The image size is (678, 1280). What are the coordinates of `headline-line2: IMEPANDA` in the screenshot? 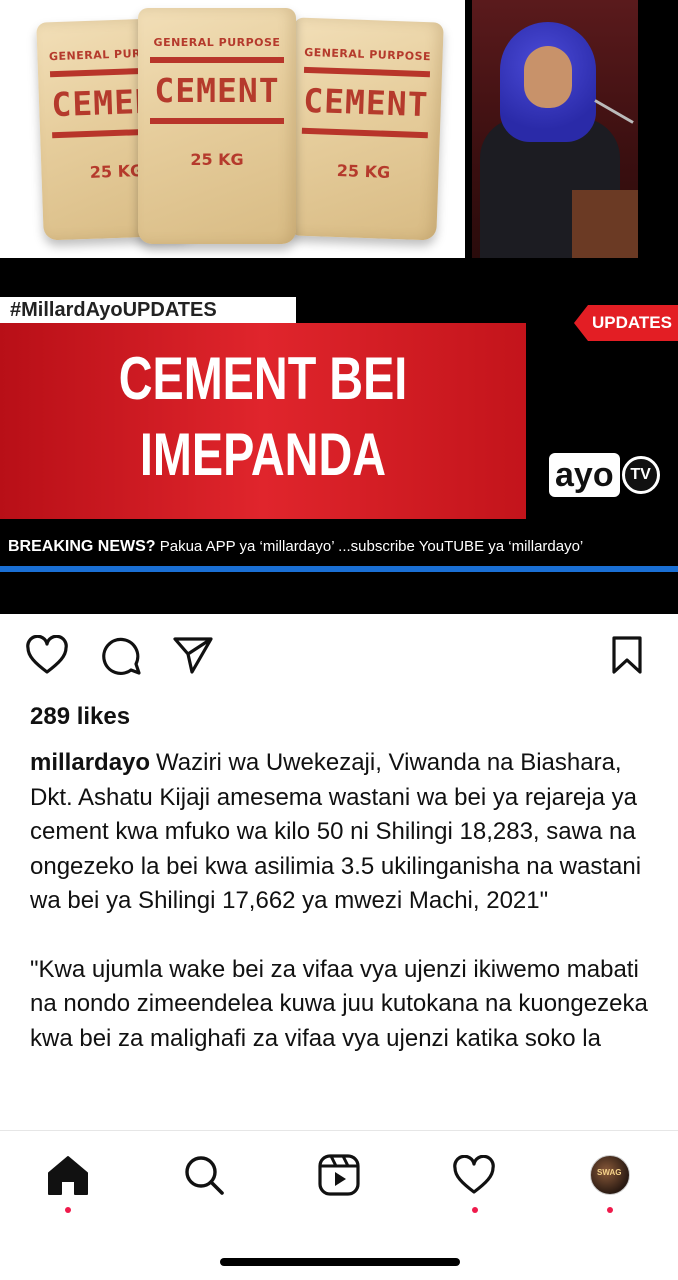 It's located at (263, 454).